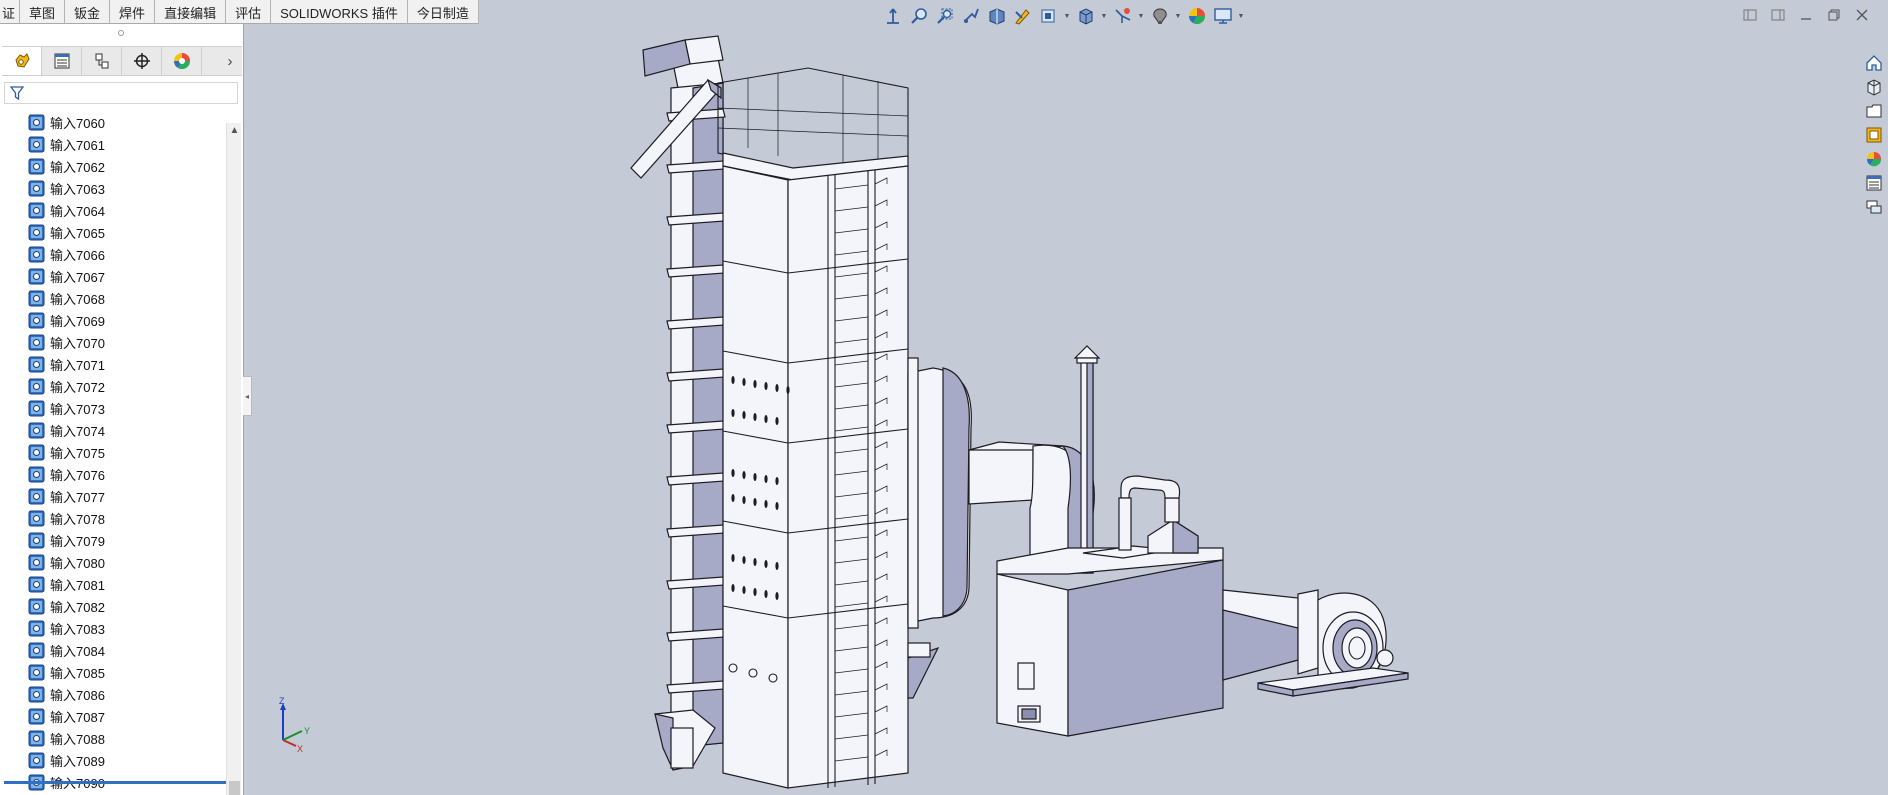 The image size is (1888, 795). Describe the element at coordinates (234, 788) in the screenshot. I see `scroll-thumb` at that location.